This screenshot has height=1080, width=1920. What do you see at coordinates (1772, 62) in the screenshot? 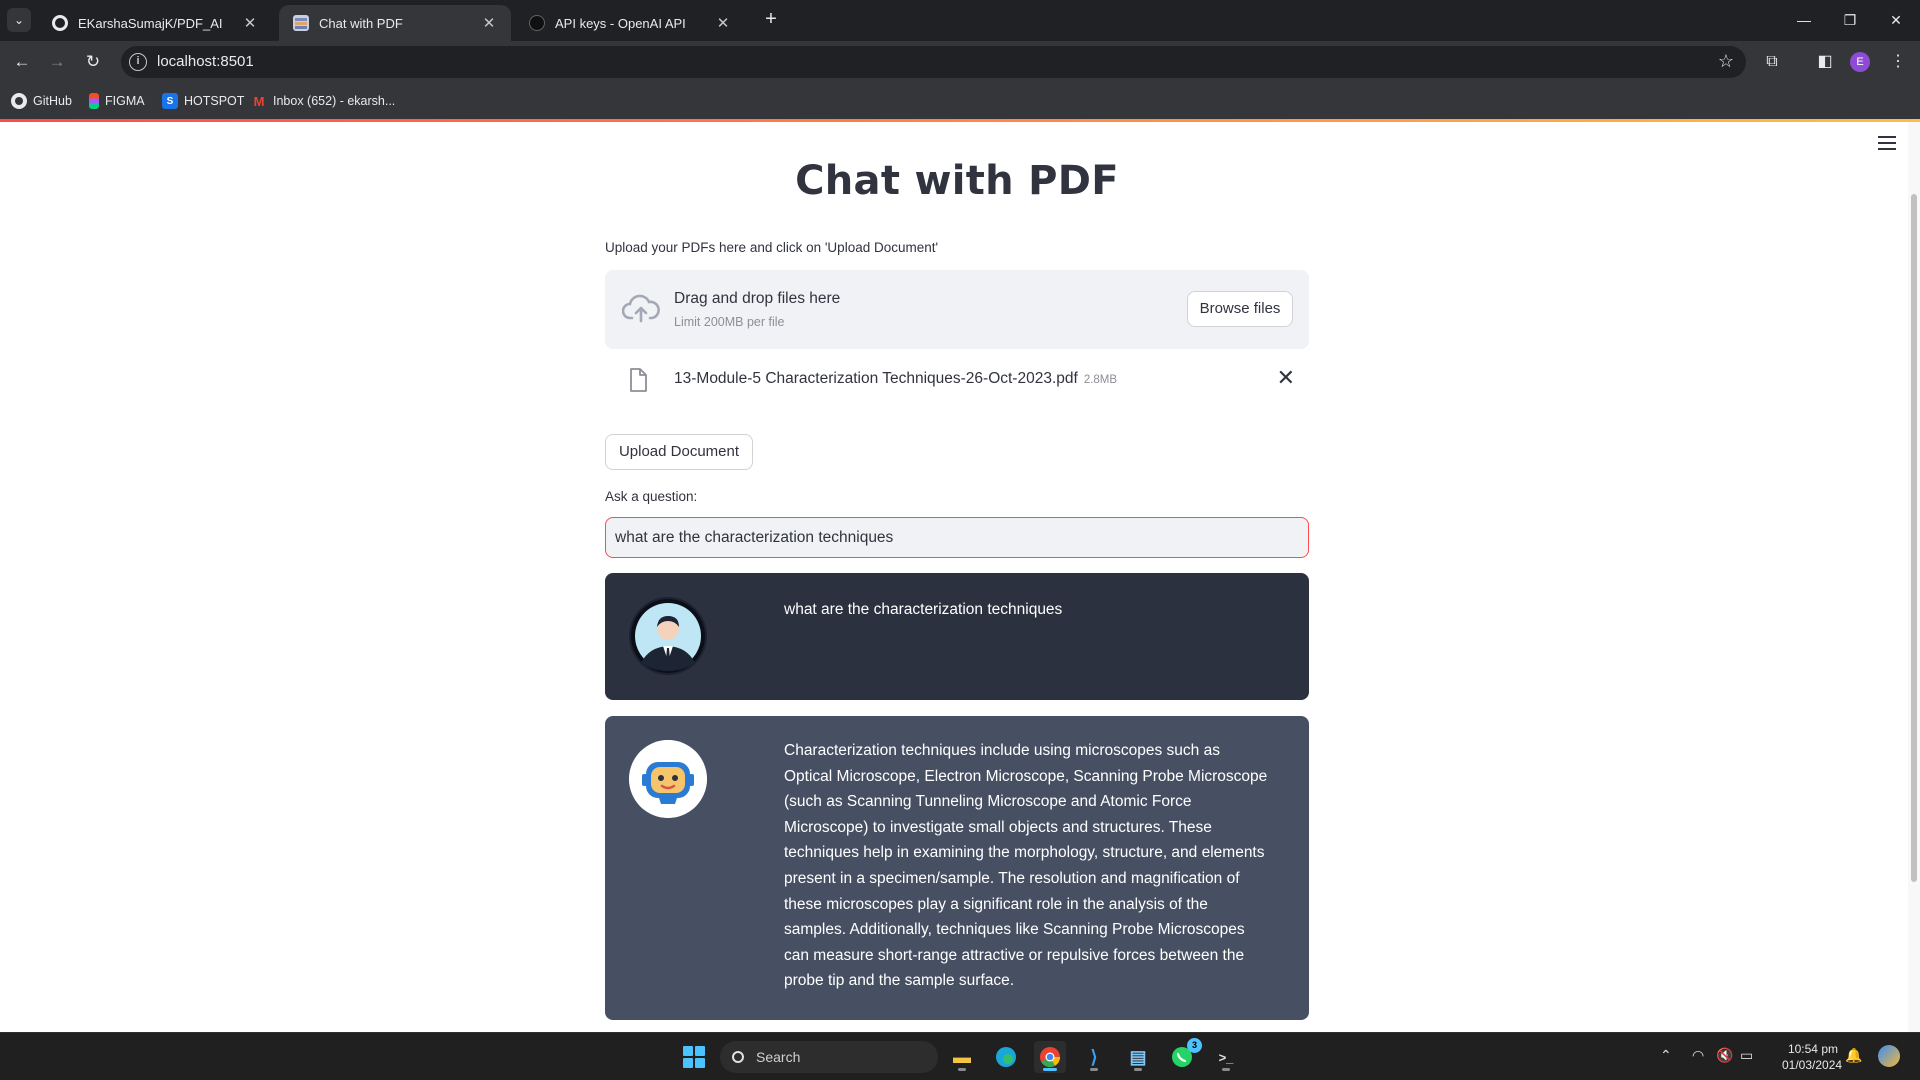
I see `extensions-icon: ⧉` at bounding box center [1772, 62].